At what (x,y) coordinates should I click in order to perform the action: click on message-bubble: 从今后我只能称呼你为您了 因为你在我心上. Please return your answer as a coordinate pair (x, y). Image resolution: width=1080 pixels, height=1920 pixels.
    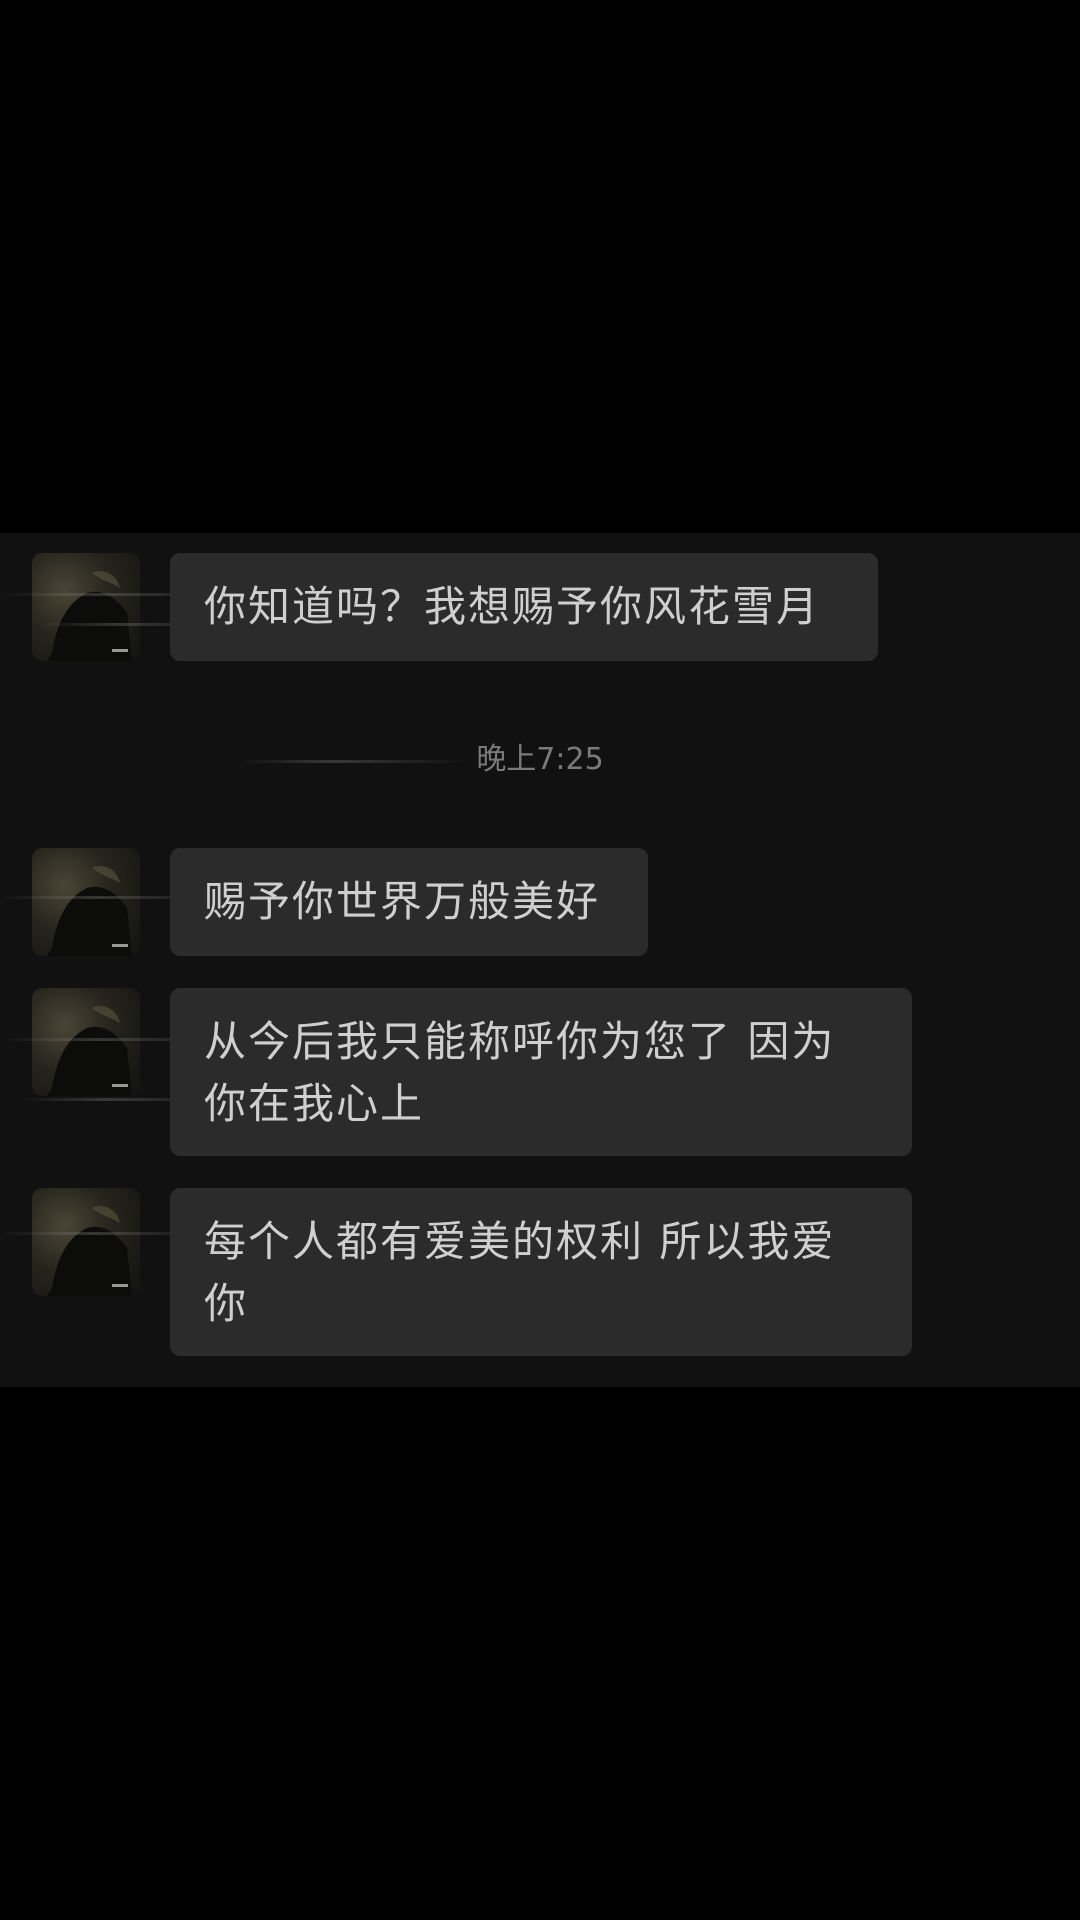
    Looking at the image, I should click on (541, 1072).